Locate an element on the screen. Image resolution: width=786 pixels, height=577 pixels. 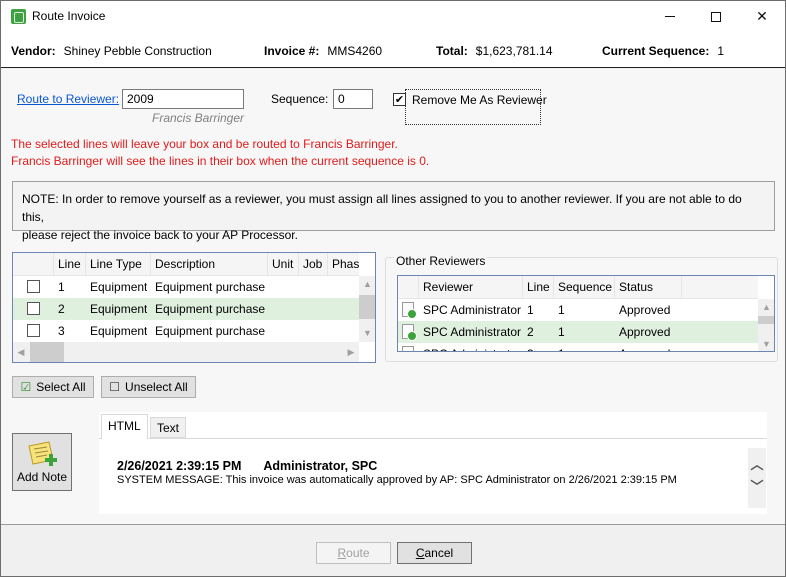
sequence-input is located at coordinates (353, 99).